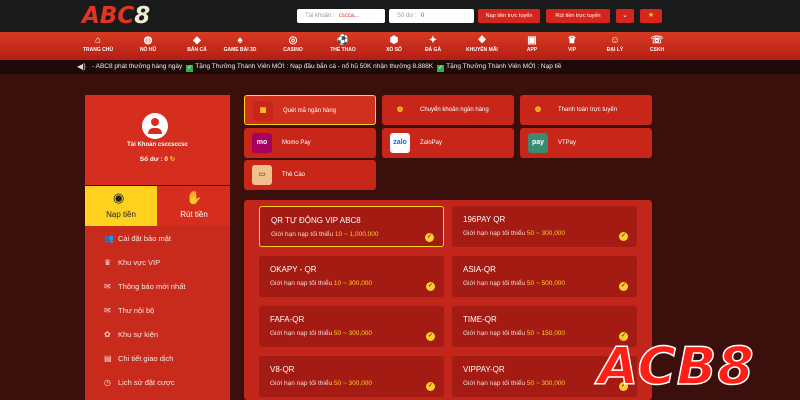 This screenshot has width=800, height=400. Describe the element at coordinates (194, 206) in the screenshot. I see `tab-withdraw: ✋ Rút tiền` at that location.